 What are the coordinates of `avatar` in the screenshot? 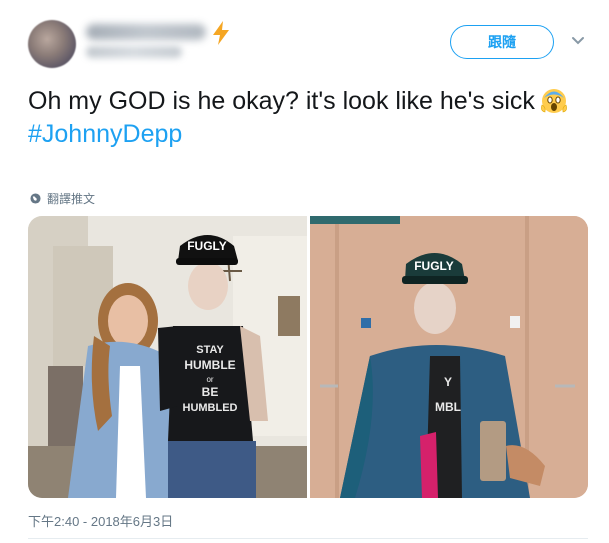 It's located at (52, 44).